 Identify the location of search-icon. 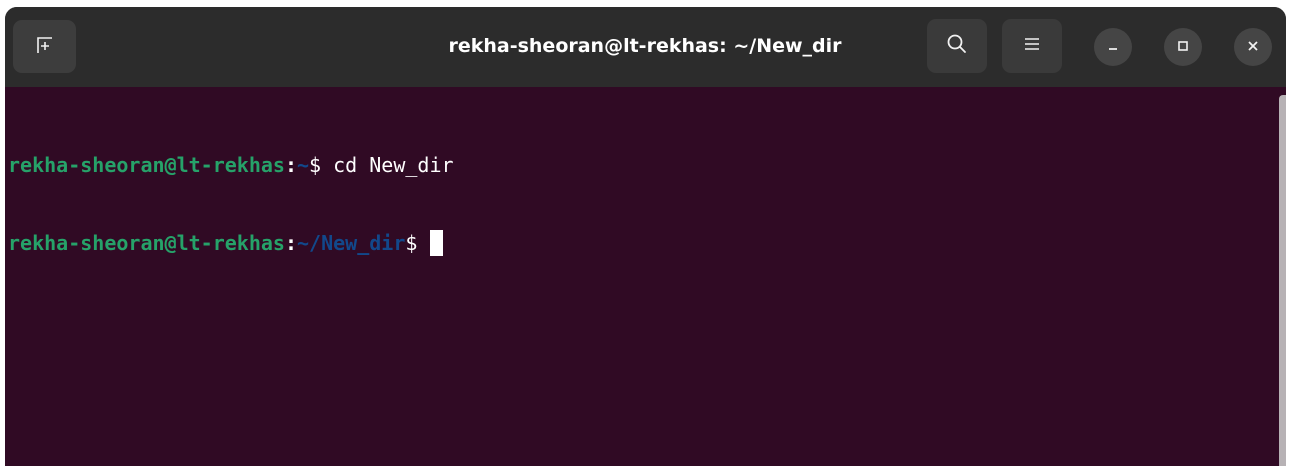
(957, 46).